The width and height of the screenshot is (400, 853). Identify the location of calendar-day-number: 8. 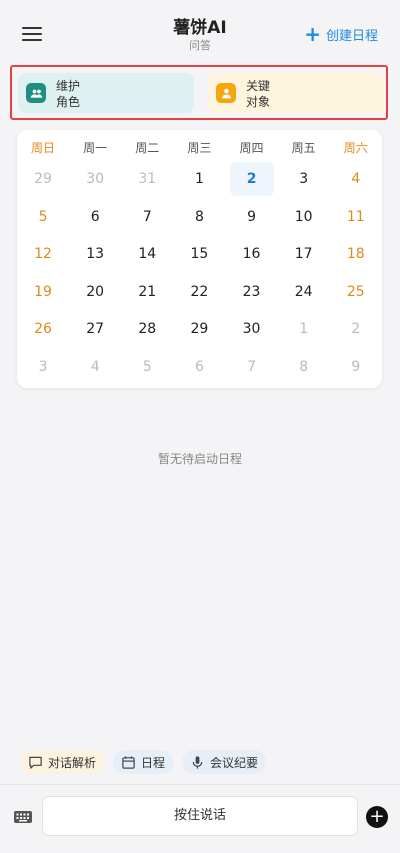
(199, 216).